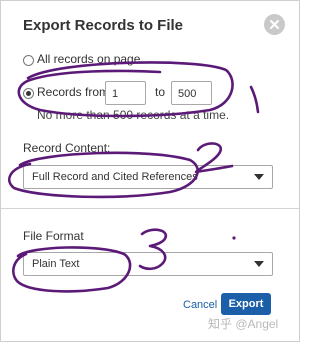  Describe the element at coordinates (89, 59) in the screenshot. I see `all-records-label: All records on page` at that location.